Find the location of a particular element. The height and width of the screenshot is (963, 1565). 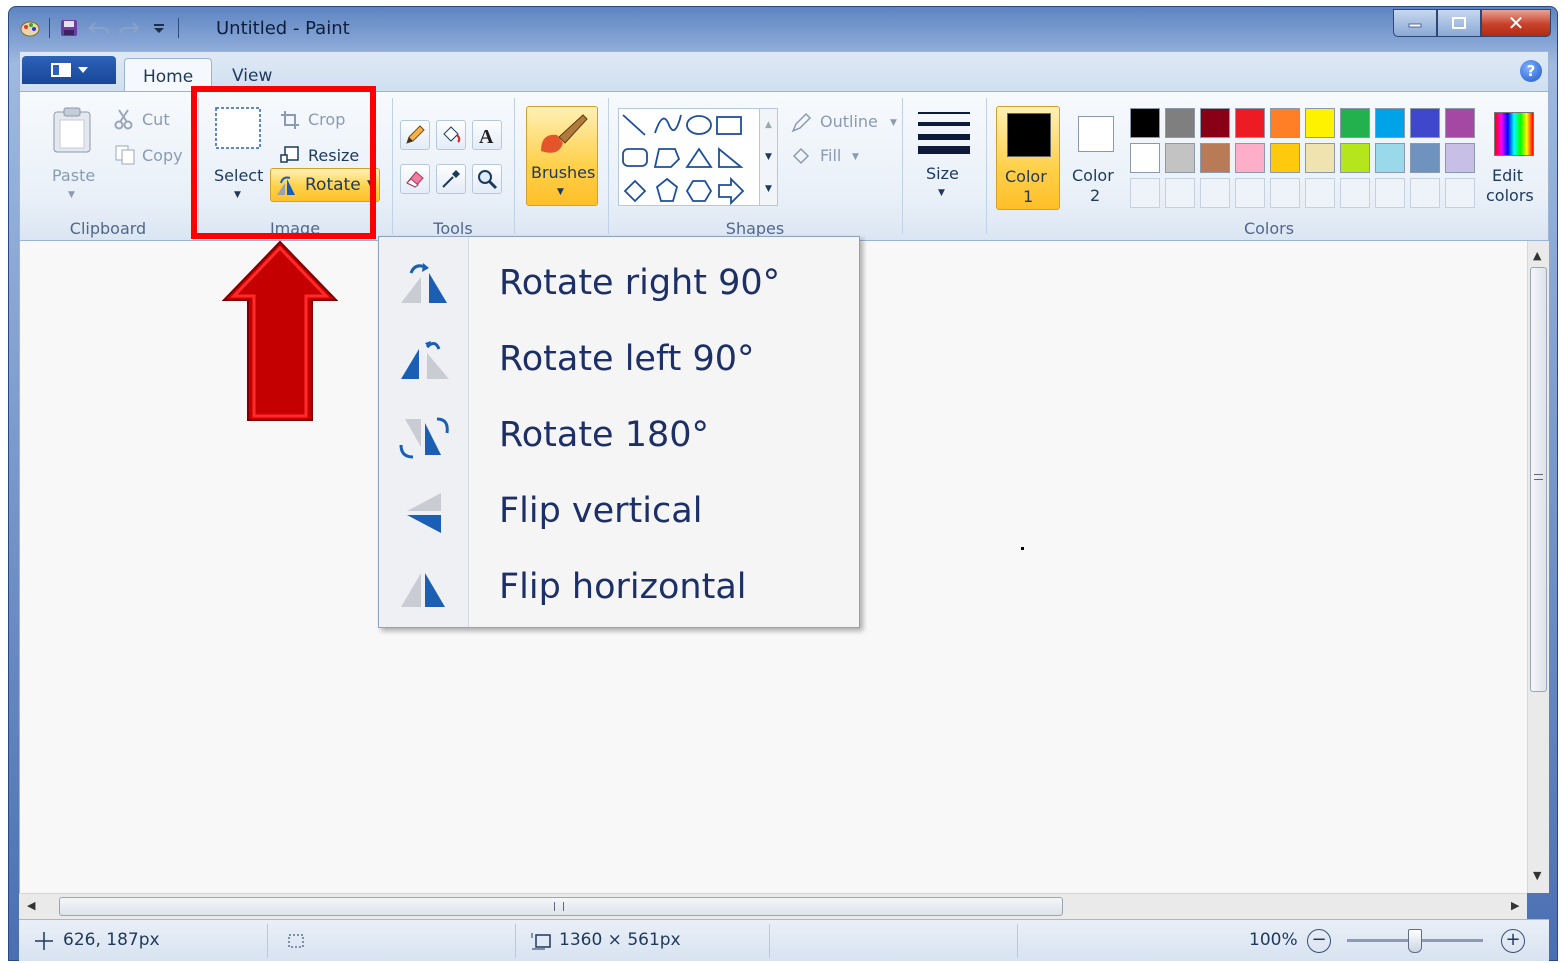

color1-button: Color 1 is located at coordinates (1028, 158).